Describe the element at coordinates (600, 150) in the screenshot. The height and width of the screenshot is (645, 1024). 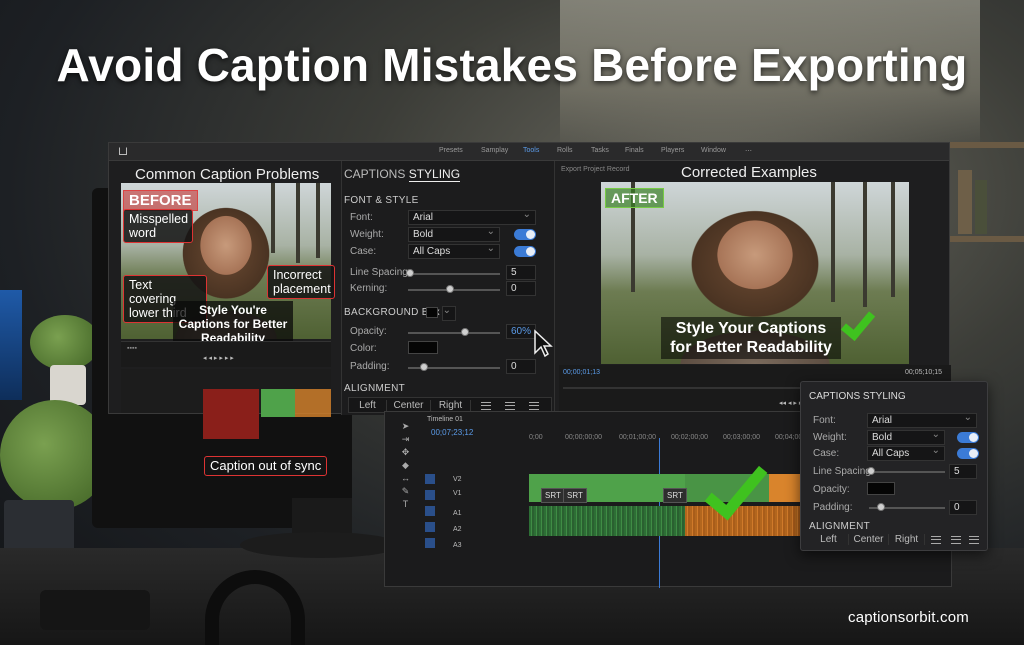
I see `menu-item: Tasks` at that location.